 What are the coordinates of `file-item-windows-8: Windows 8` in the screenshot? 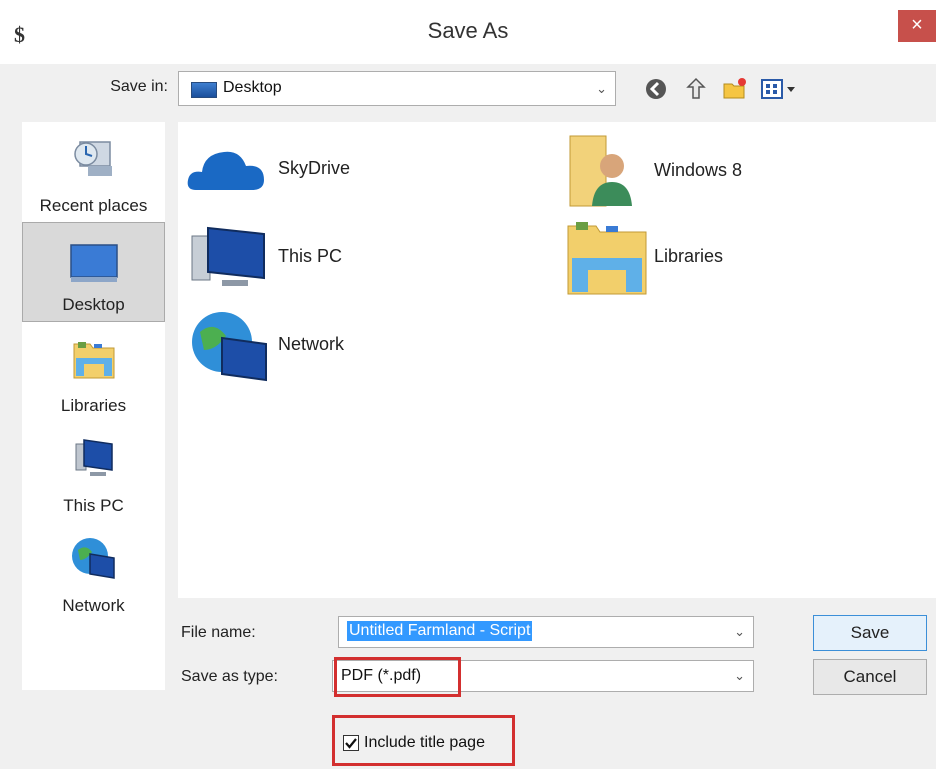 It's located at (736, 170).